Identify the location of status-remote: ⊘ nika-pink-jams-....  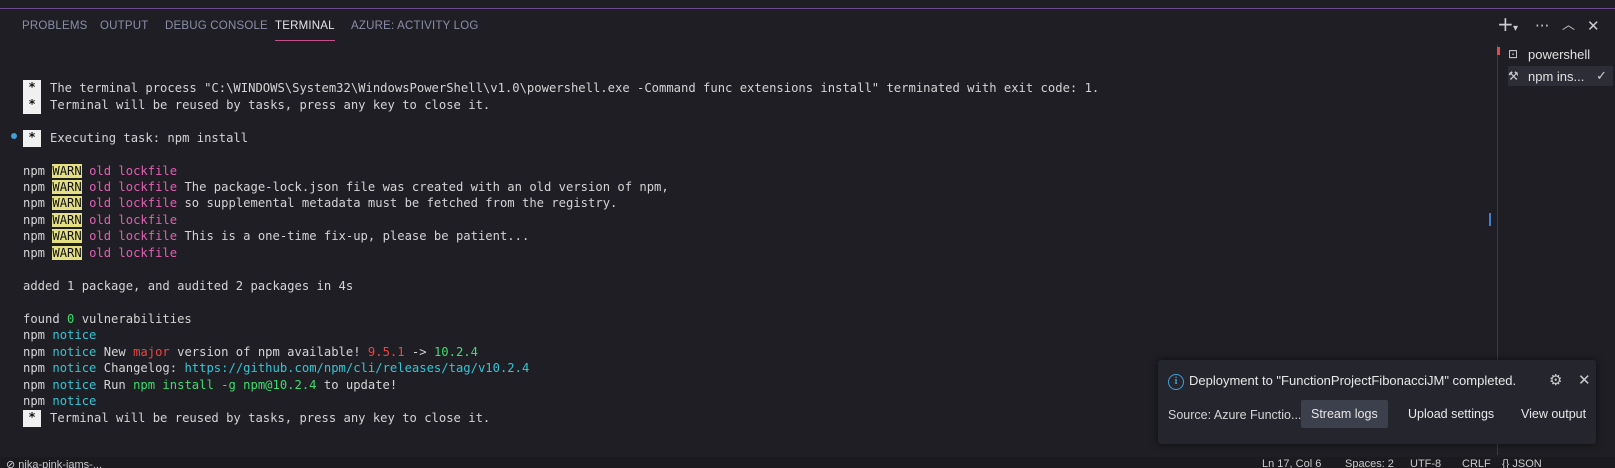
(54, 463).